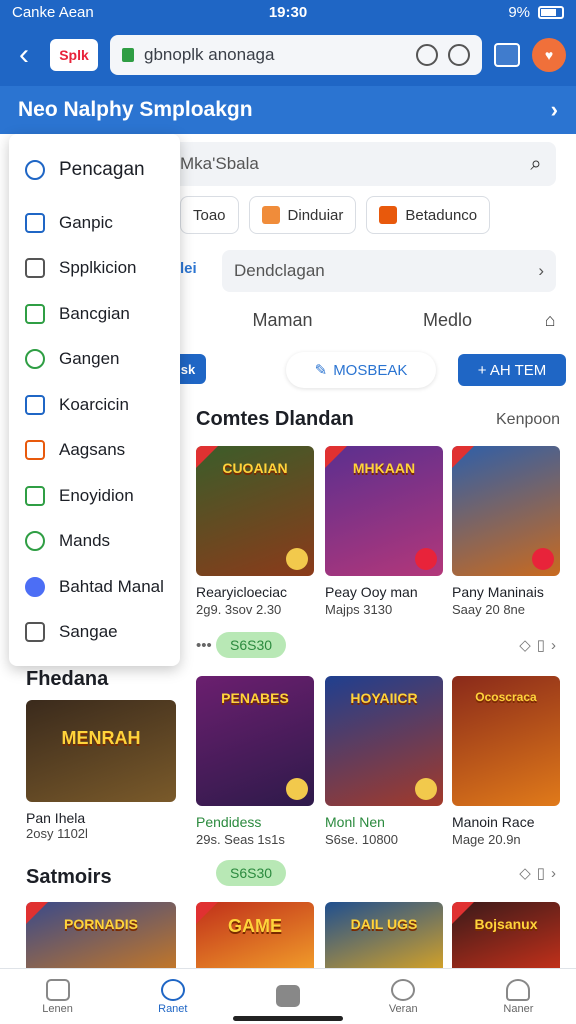  Describe the element at coordinates (384, 698) in the screenshot. I see `game-logo-text: HOYAIICR` at that location.